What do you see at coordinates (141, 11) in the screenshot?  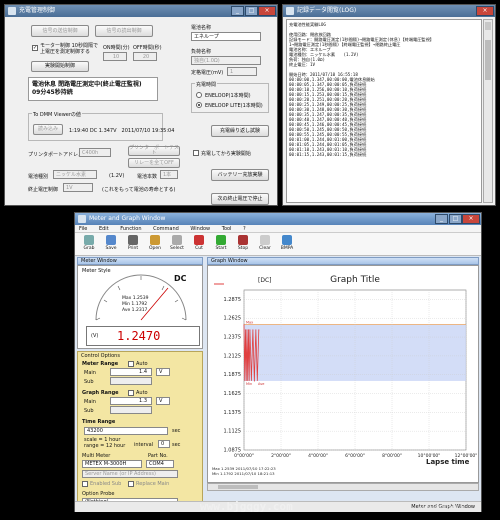 I see `window-titlebar: 充電管理制御 _ □ ×` at bounding box center [141, 11].